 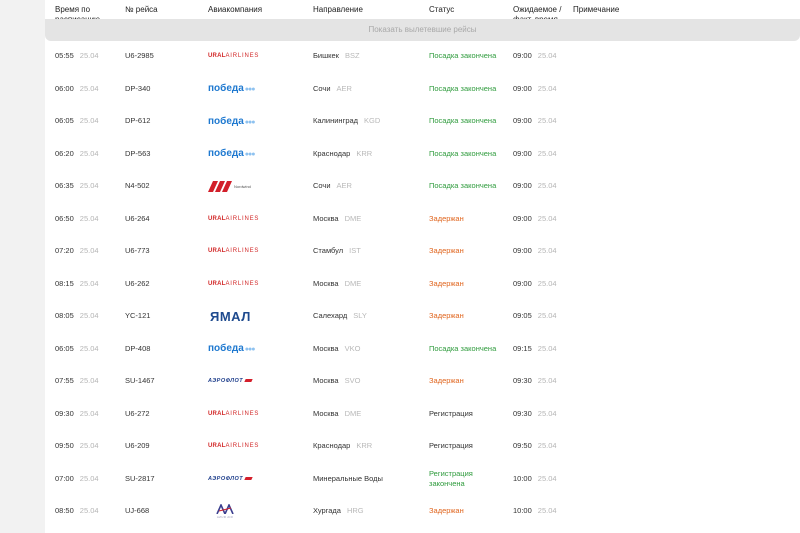 What do you see at coordinates (137, 349) in the screenshot?
I see `flight-number: DP-408` at bounding box center [137, 349].